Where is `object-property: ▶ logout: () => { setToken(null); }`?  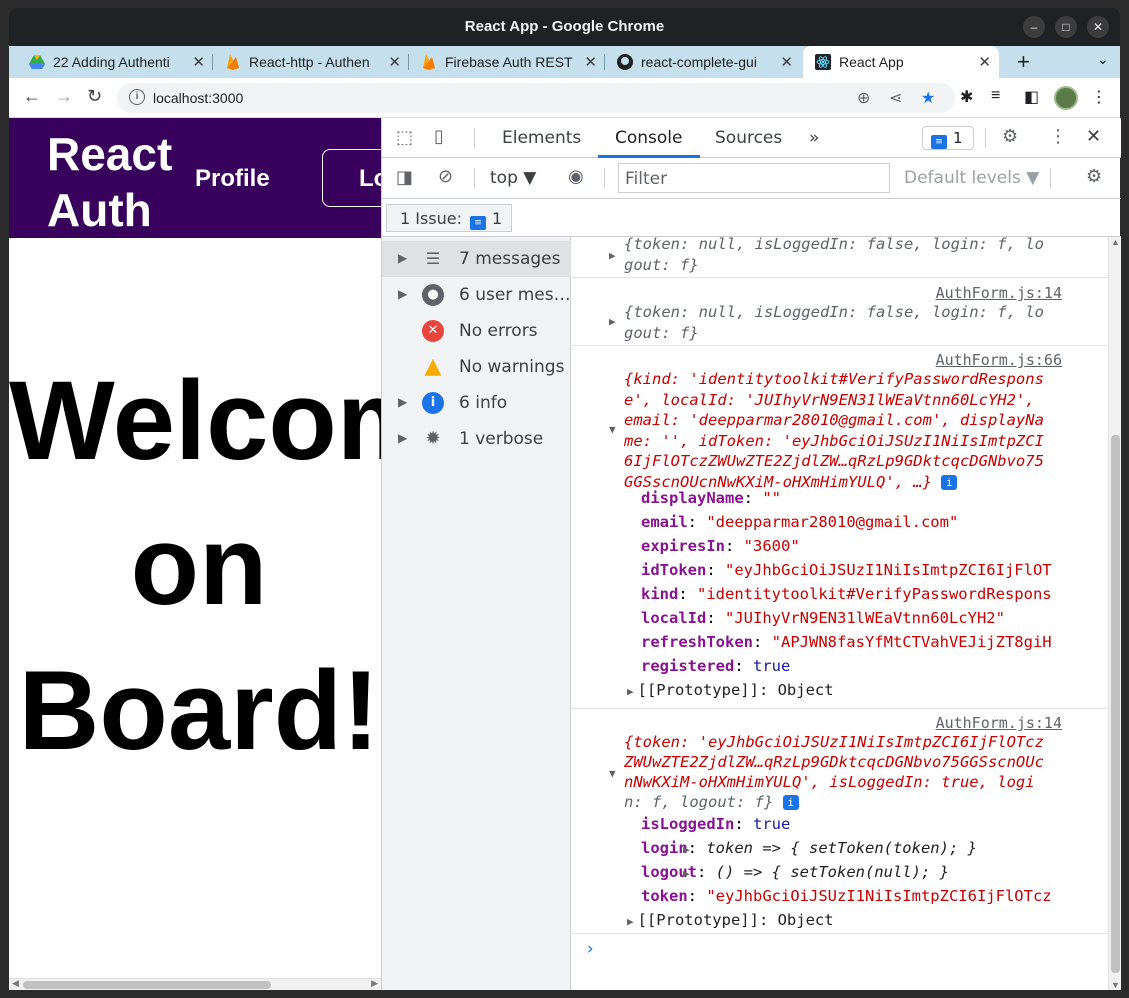
object-property: ▶ logout: () => { setToken(null); } is located at coordinates (788, 872).